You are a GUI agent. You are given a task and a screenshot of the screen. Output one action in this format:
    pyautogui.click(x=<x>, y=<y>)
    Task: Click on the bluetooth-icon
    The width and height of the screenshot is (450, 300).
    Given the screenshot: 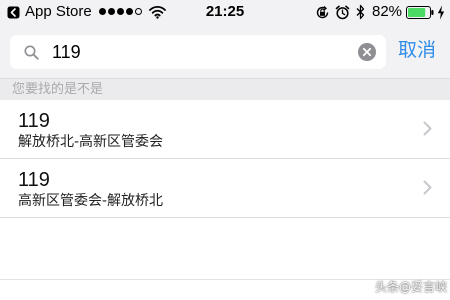 What is the action you would take?
    pyautogui.click(x=360, y=12)
    